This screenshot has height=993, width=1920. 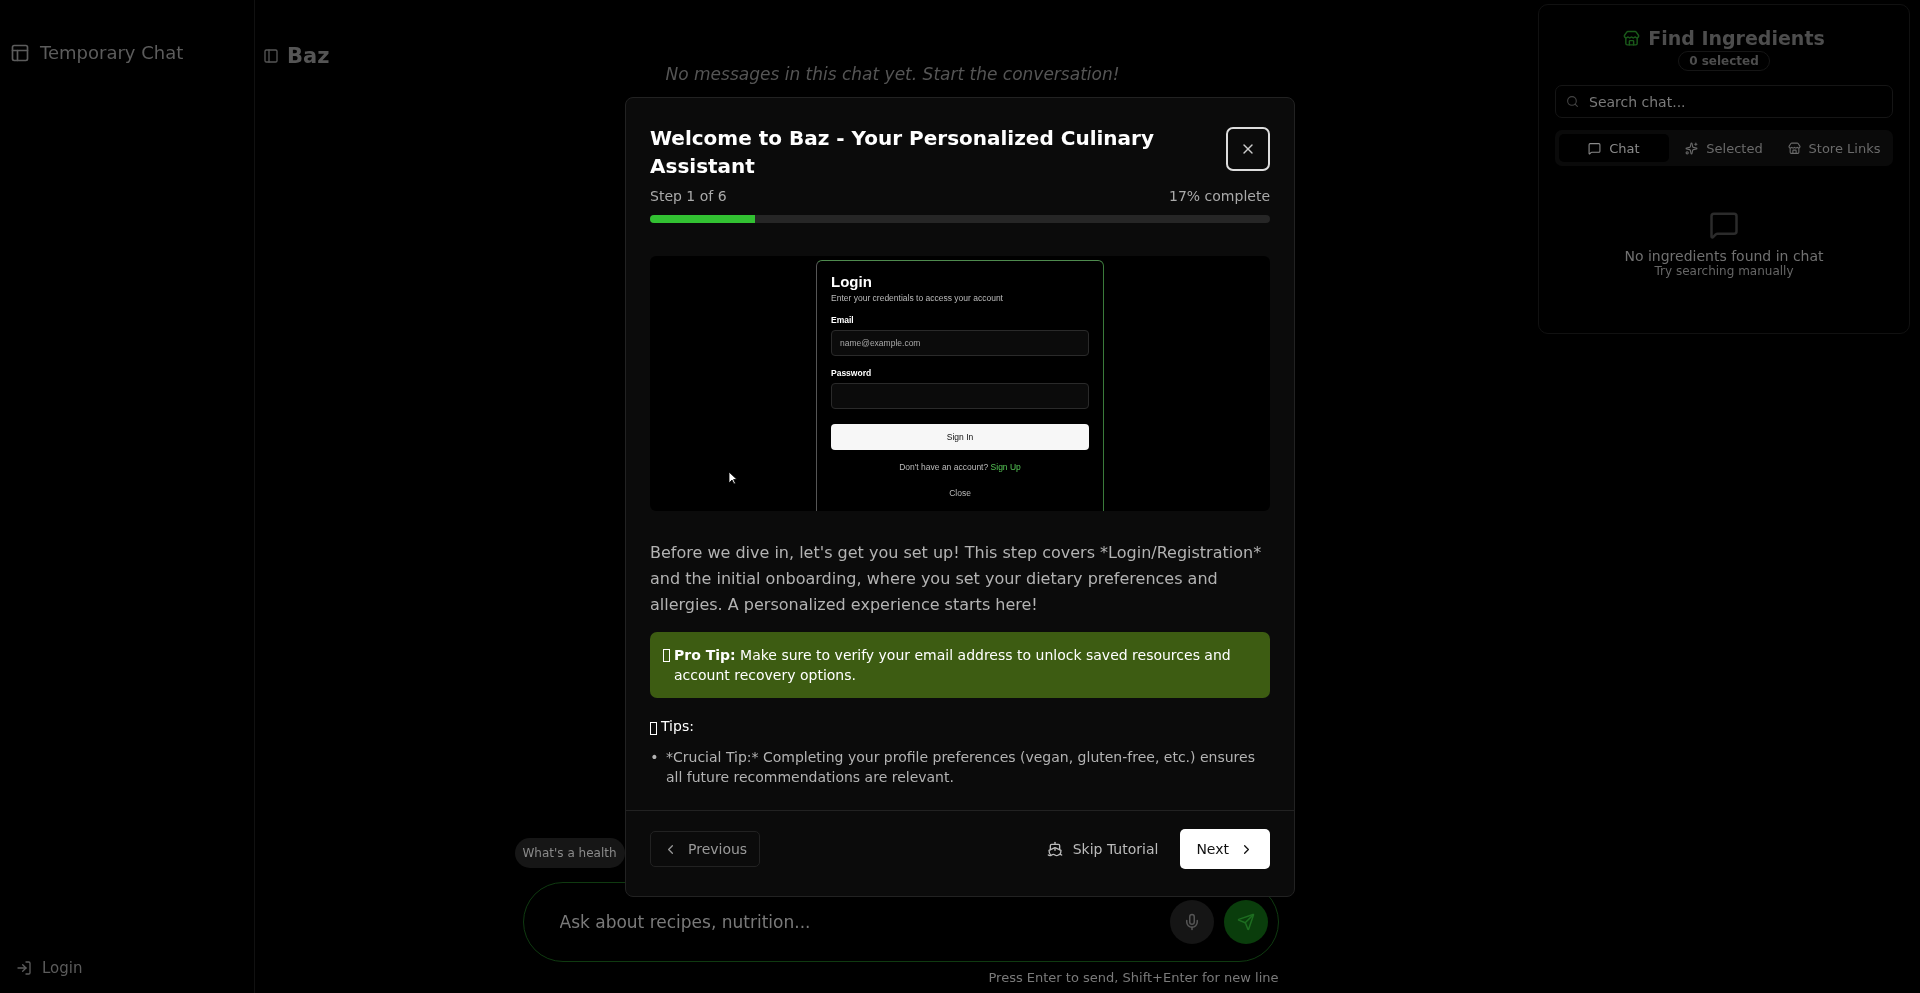 What do you see at coordinates (1102, 849) in the screenshot?
I see `skip-tutorial-button: Skip Tutorial` at bounding box center [1102, 849].